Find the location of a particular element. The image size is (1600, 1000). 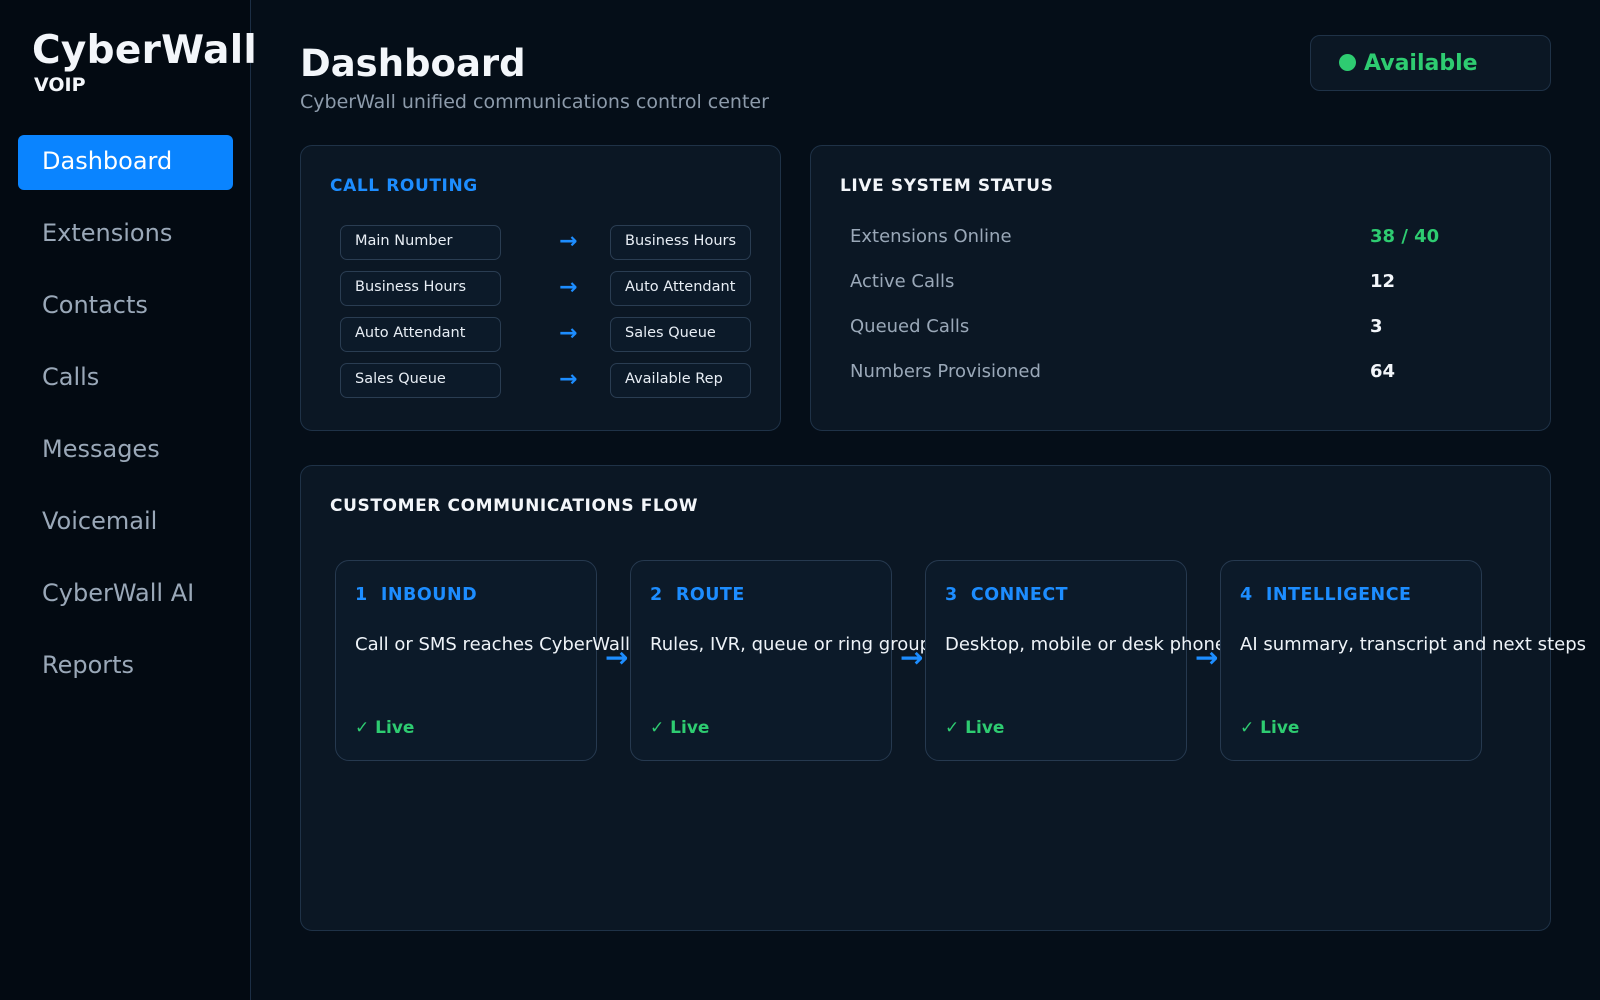

brand-logo: CyberWall VOIP is located at coordinates (144, 62).